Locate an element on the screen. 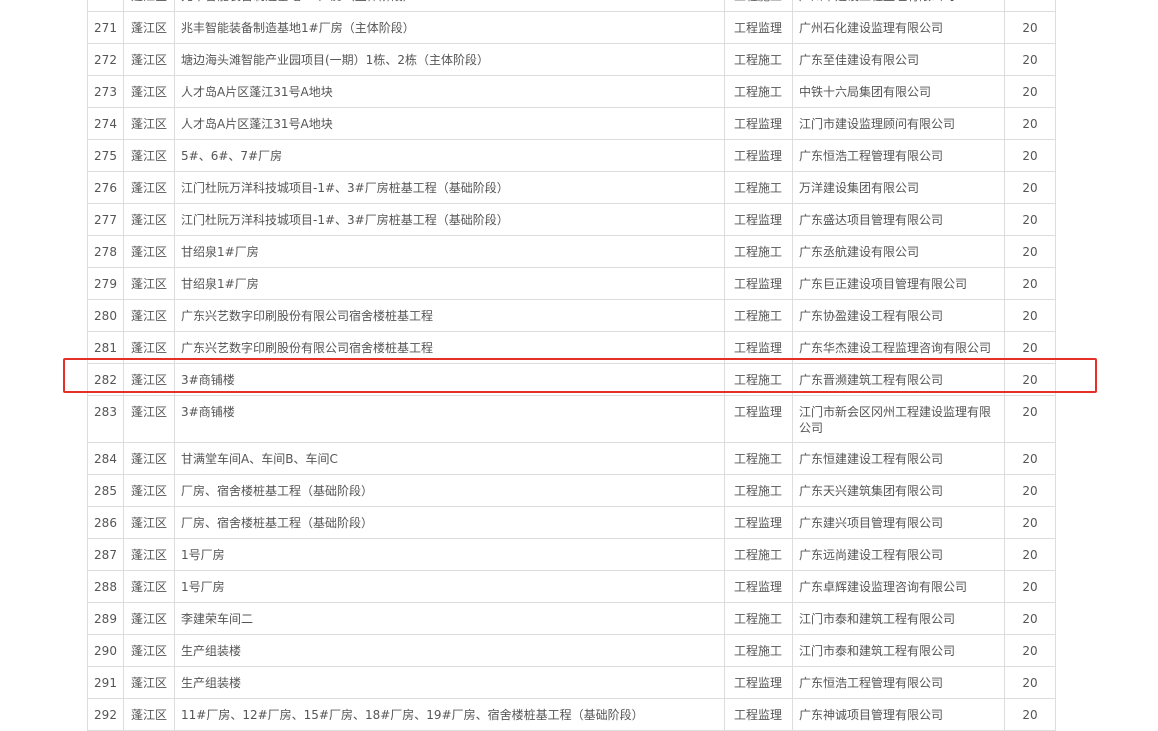  table-row: 279 蓬江区 甘绍泉1#厂房 工程监理 广东巨正建设项目管理有限公司 20 is located at coordinates (571, 284).